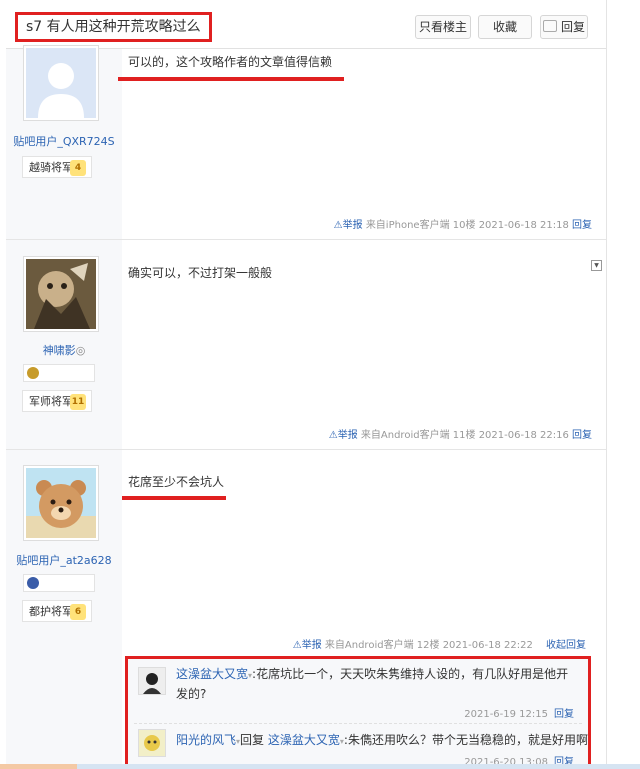 This screenshot has height=769, width=640. I want to click on username: 贴吧用户_QXR724S, so click(64, 141).